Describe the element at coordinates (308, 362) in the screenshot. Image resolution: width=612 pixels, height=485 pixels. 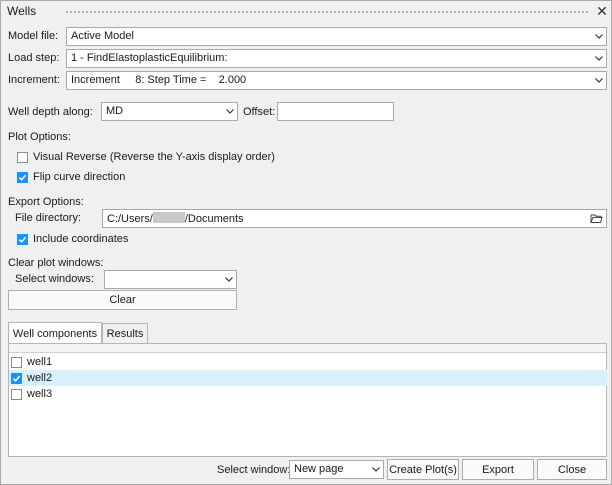
I see `list-item: well1` at that location.